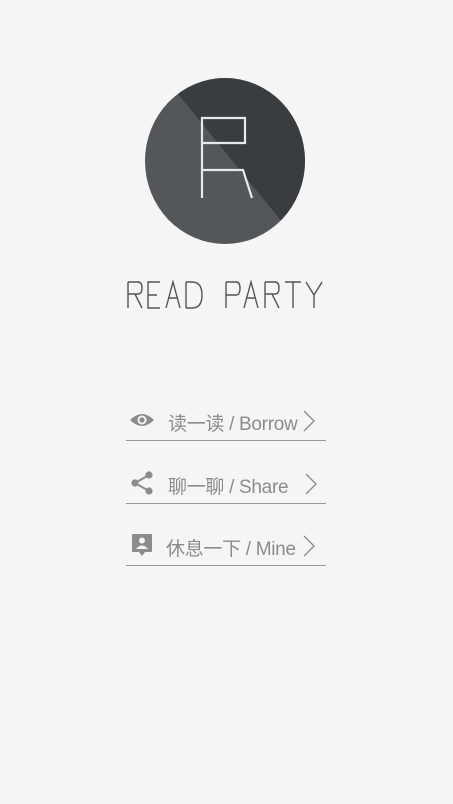 Image resolution: width=453 pixels, height=804 pixels. What do you see at coordinates (142, 483) in the screenshot?
I see `share-icon` at bounding box center [142, 483].